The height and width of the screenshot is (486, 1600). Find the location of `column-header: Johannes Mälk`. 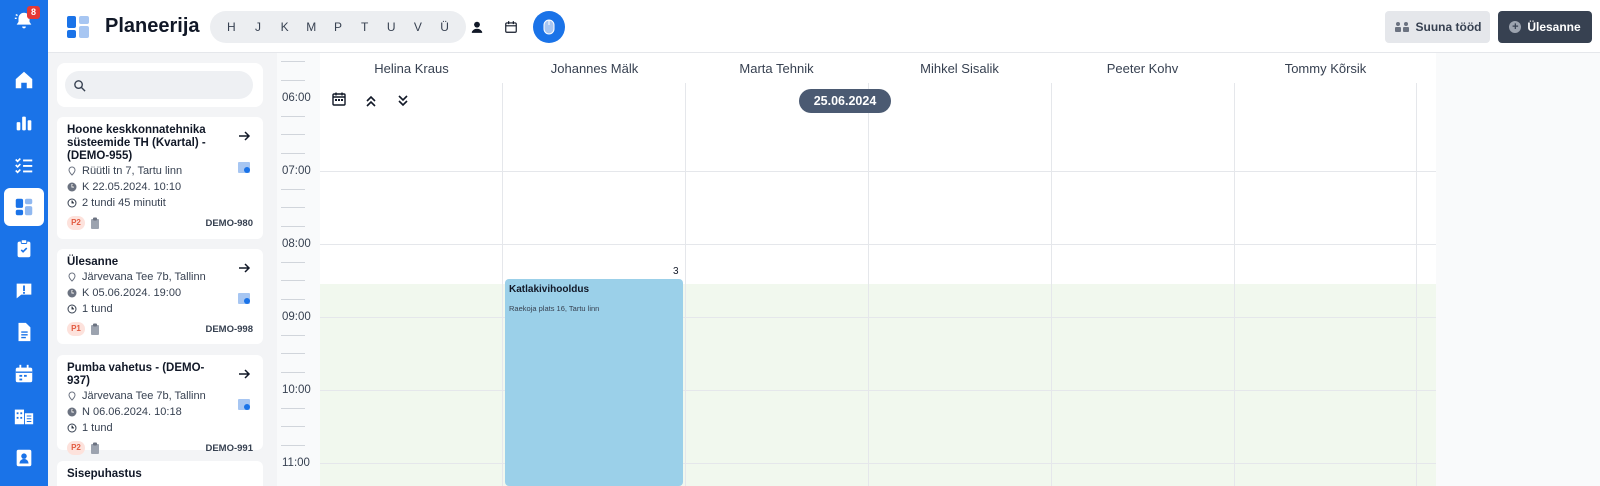

column-header: Johannes Mälk is located at coordinates (594, 68).